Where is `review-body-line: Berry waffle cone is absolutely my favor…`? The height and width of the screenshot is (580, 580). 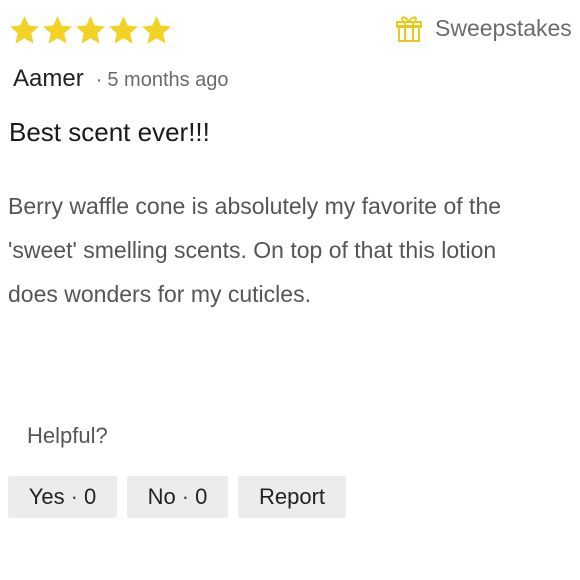 review-body-line: Berry waffle cone is absolutely my favor… is located at coordinates (255, 206).